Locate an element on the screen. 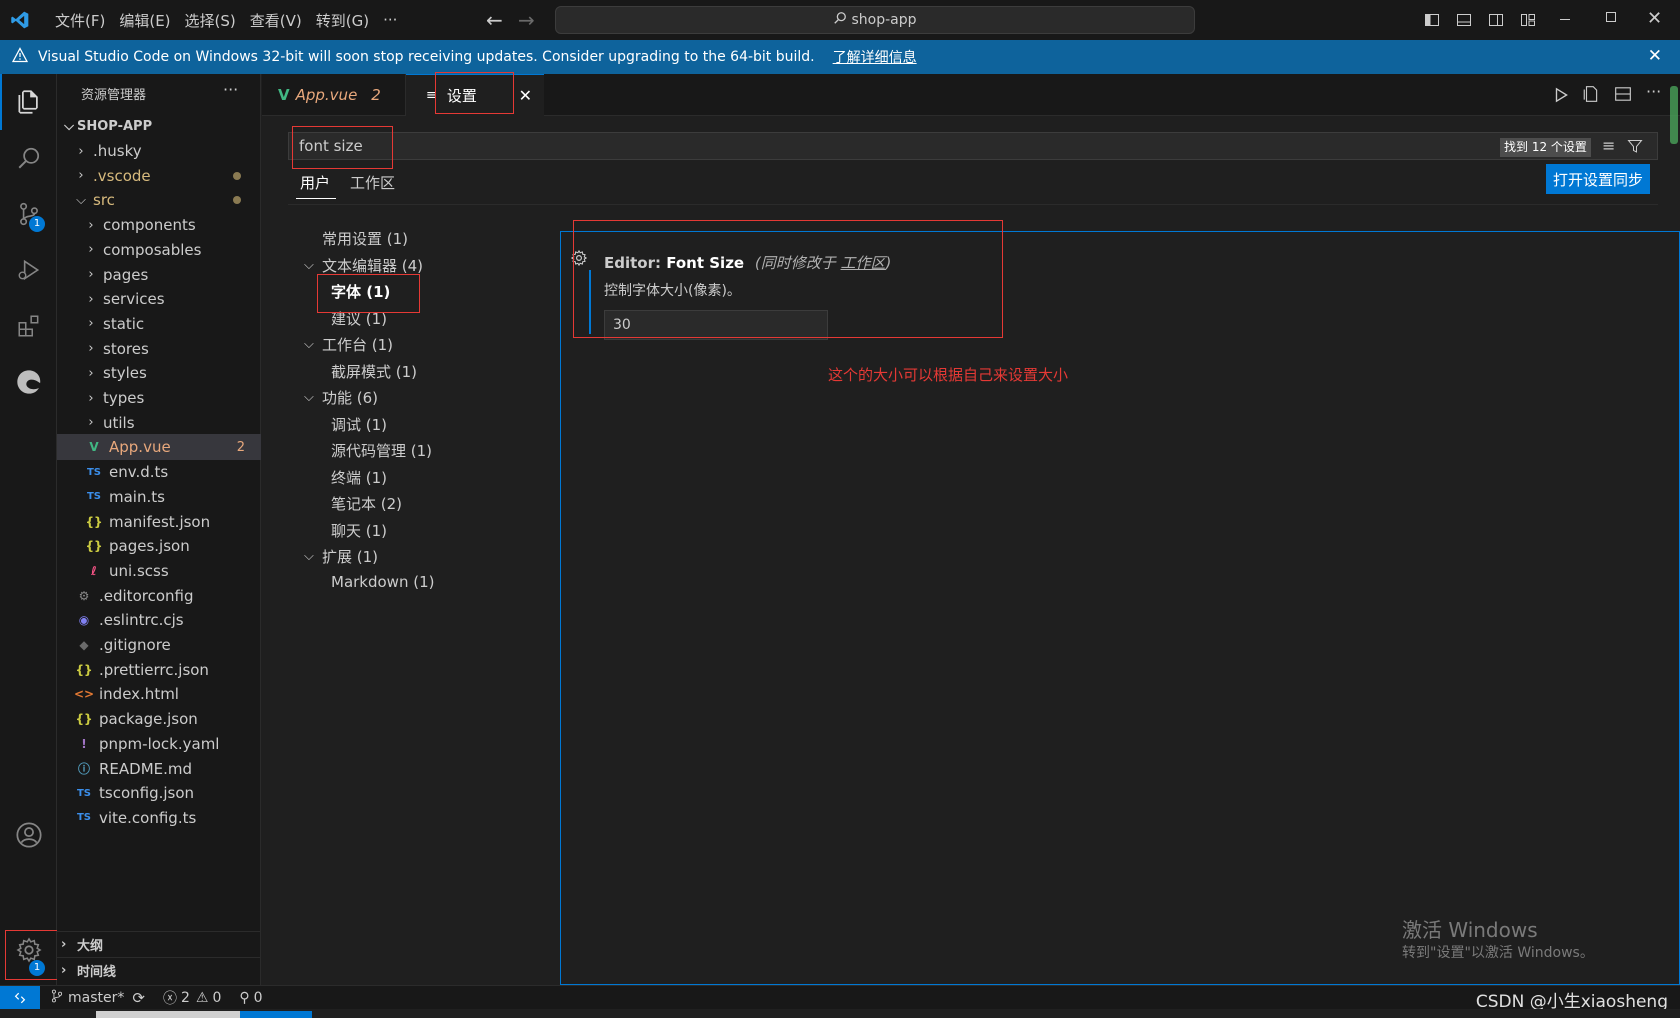  toc-item: 聊天 (1) is located at coordinates (359, 530).